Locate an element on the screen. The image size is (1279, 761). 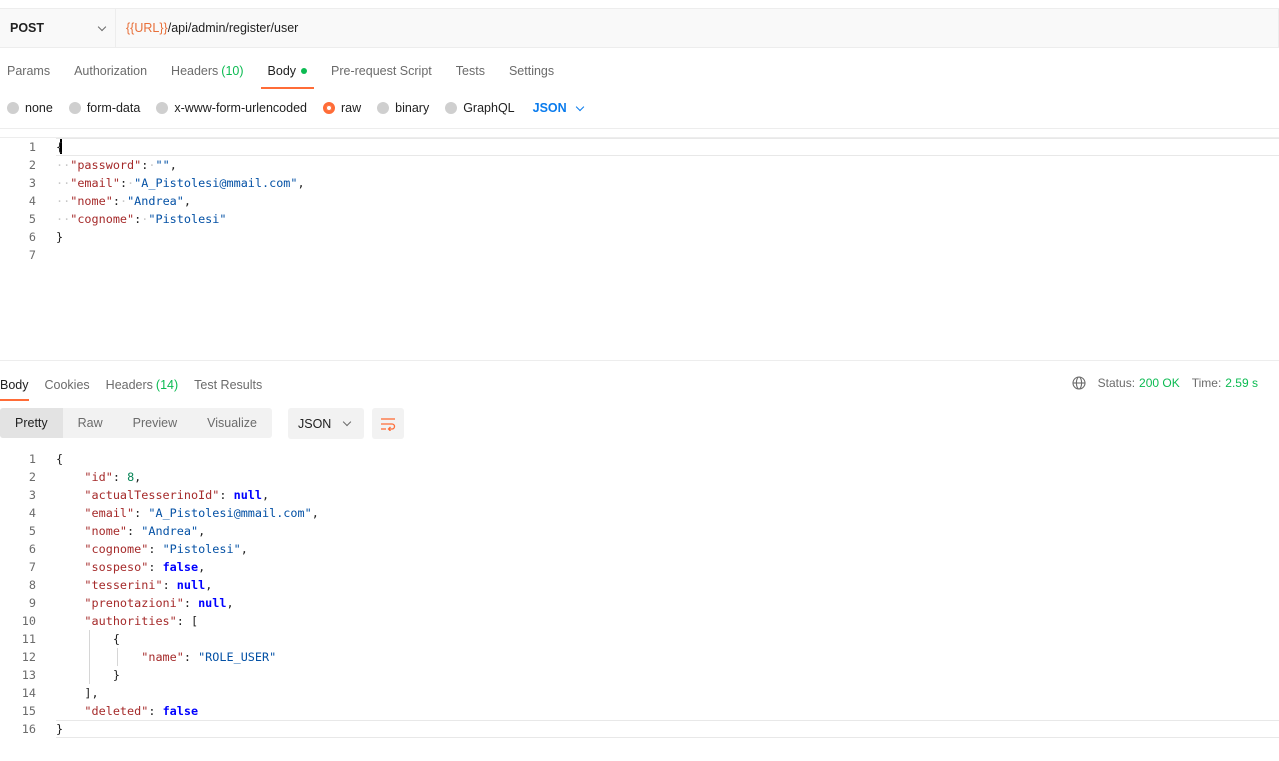
line-number: 1 is located at coordinates (32, 459).